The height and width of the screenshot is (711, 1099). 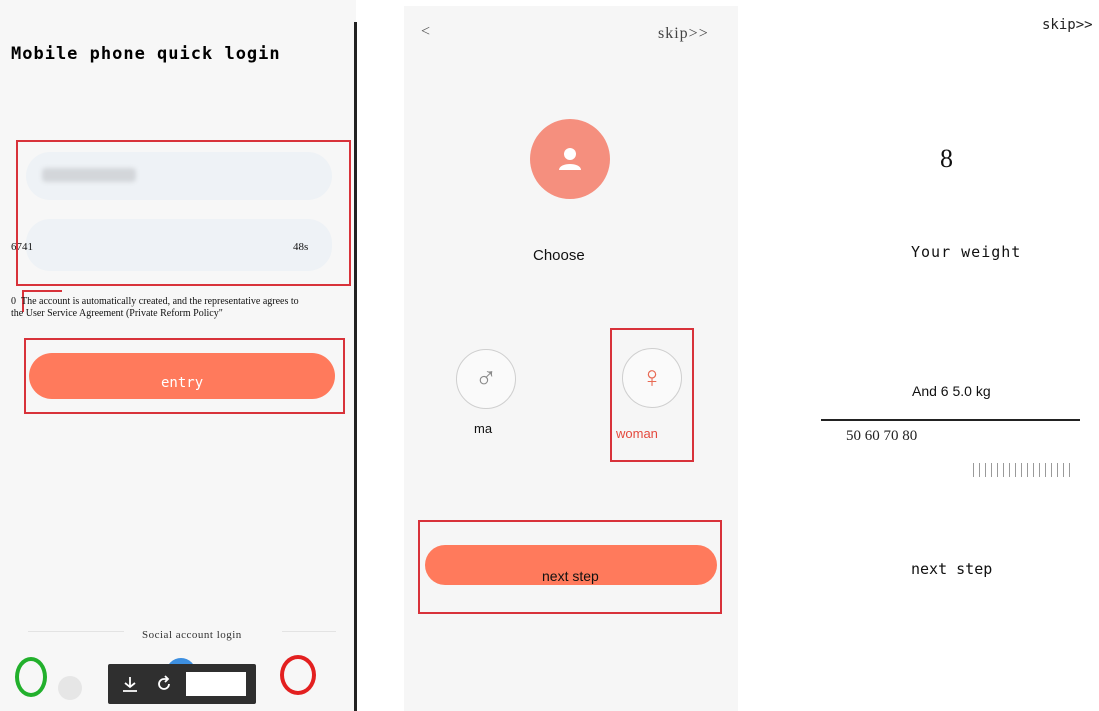 I want to click on step-number: 8, so click(x=946, y=158).